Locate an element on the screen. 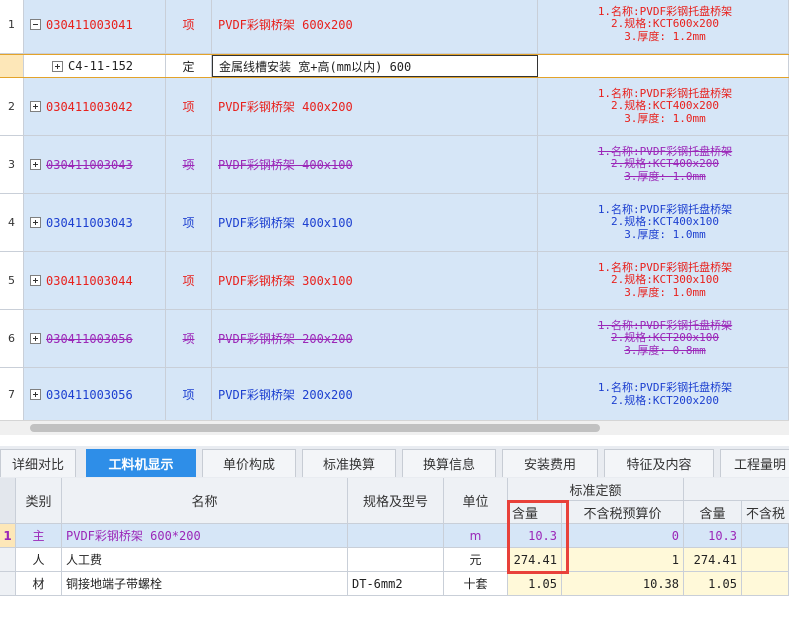  cell-spec: DT-6mm2 is located at coordinates (396, 583).